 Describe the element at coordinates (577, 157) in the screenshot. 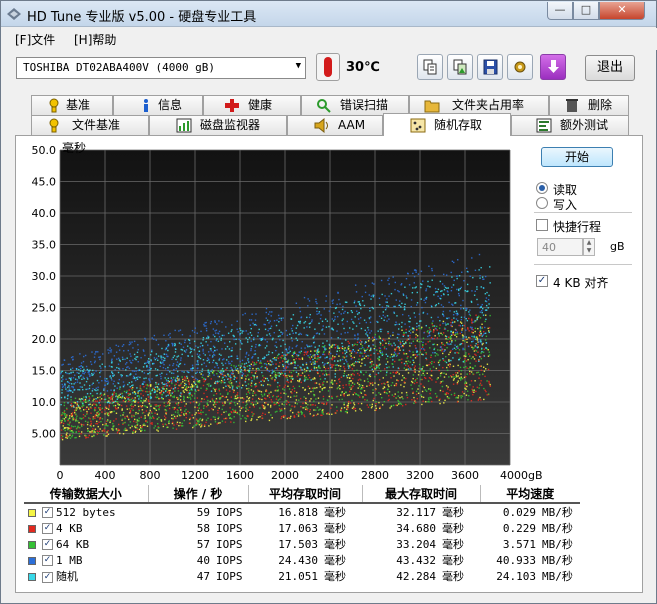

I see `start-button: 开始` at that location.